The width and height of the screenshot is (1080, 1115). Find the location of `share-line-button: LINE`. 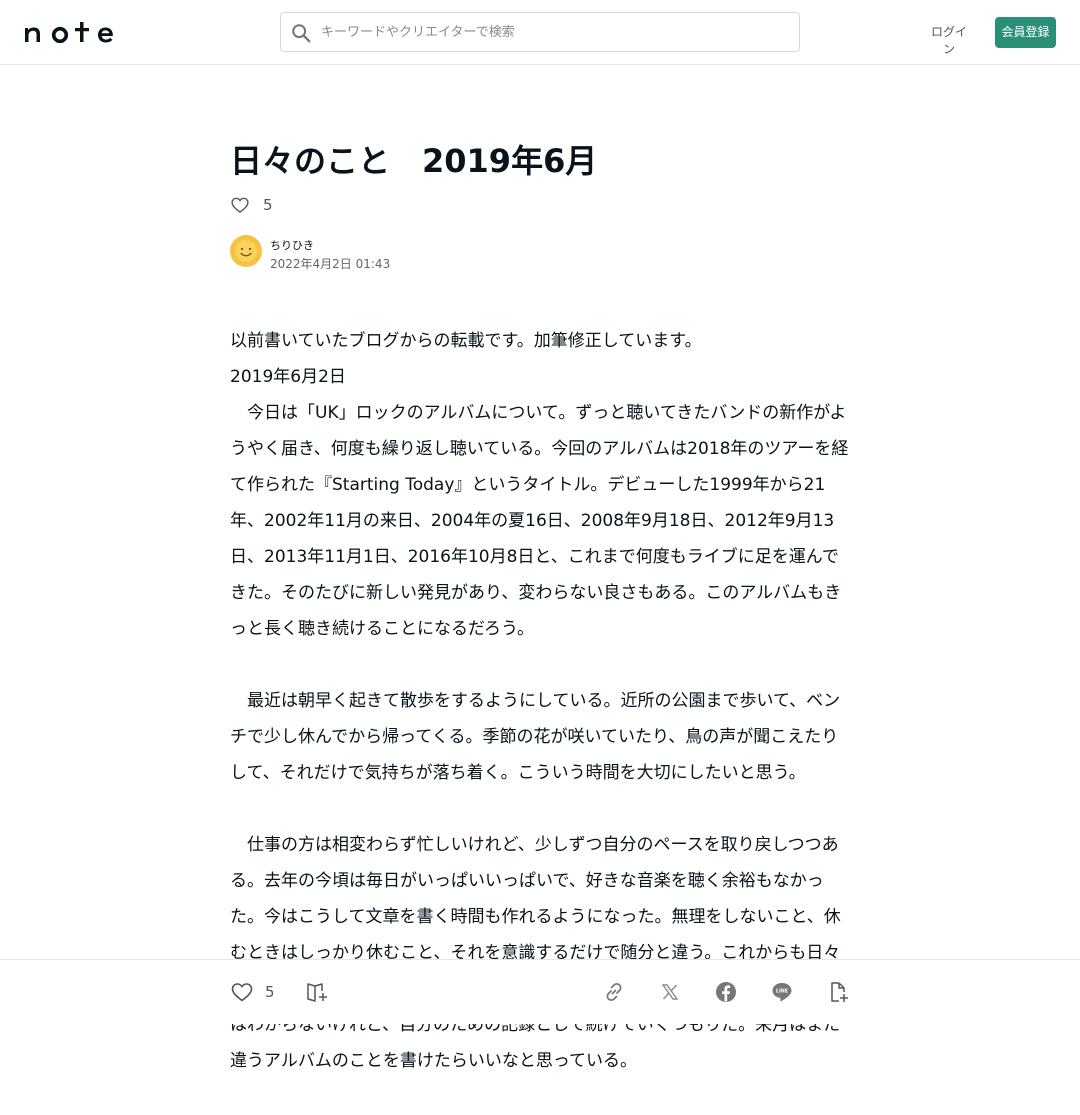

share-line-button: LINE is located at coordinates (782, 992).